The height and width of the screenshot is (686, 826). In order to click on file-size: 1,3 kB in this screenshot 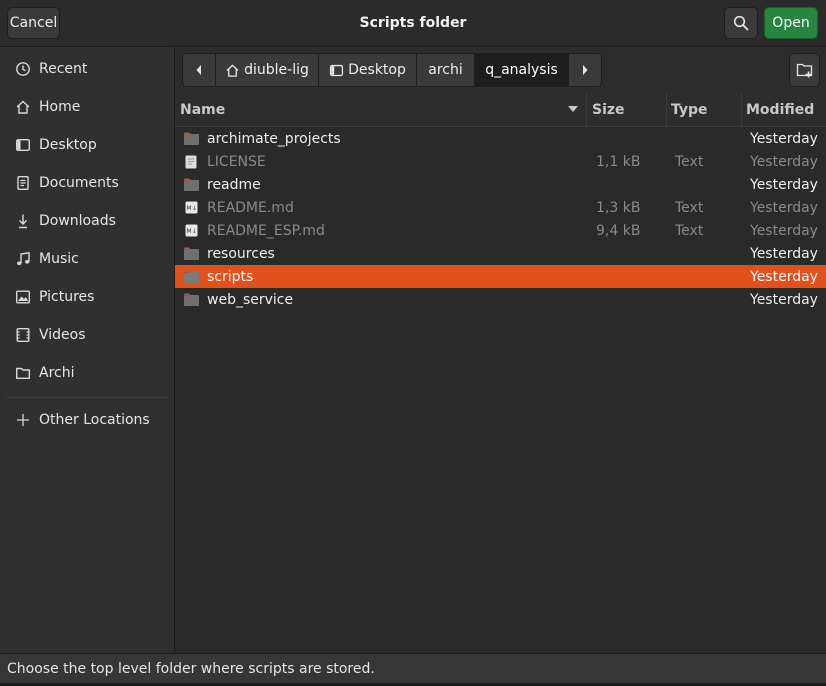, I will do `click(618, 207)`.